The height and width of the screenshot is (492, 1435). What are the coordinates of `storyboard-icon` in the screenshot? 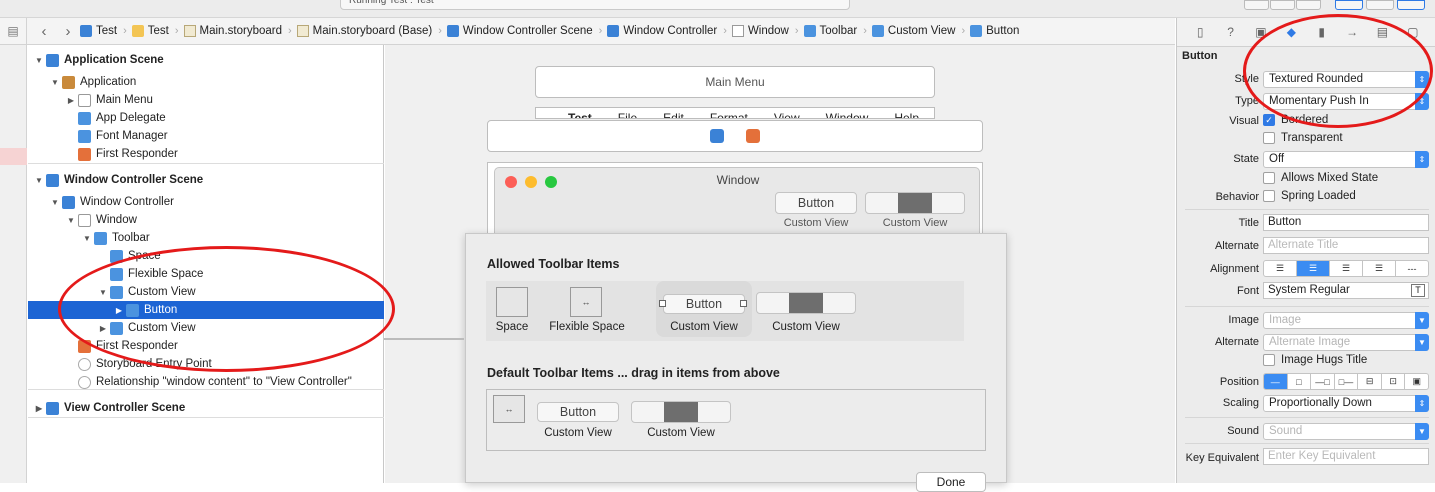 It's located at (189, 31).